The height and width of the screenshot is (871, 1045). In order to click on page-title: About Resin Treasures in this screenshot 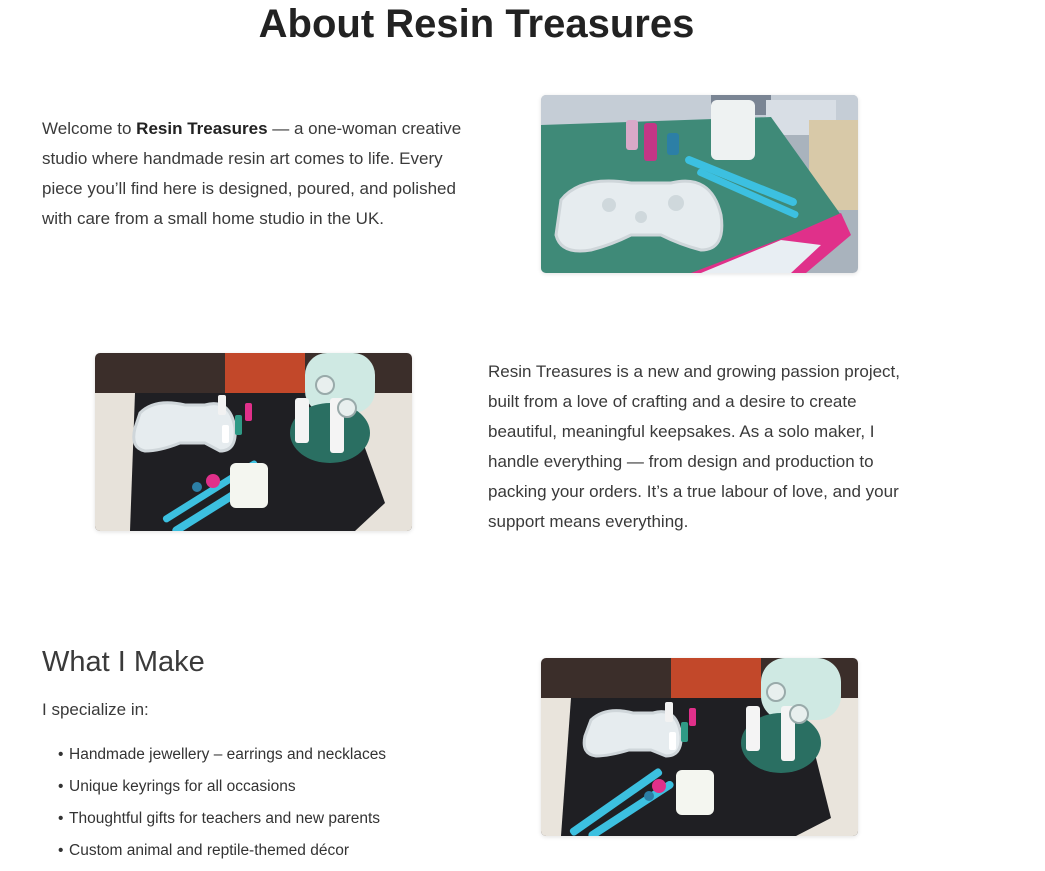, I will do `click(476, 24)`.